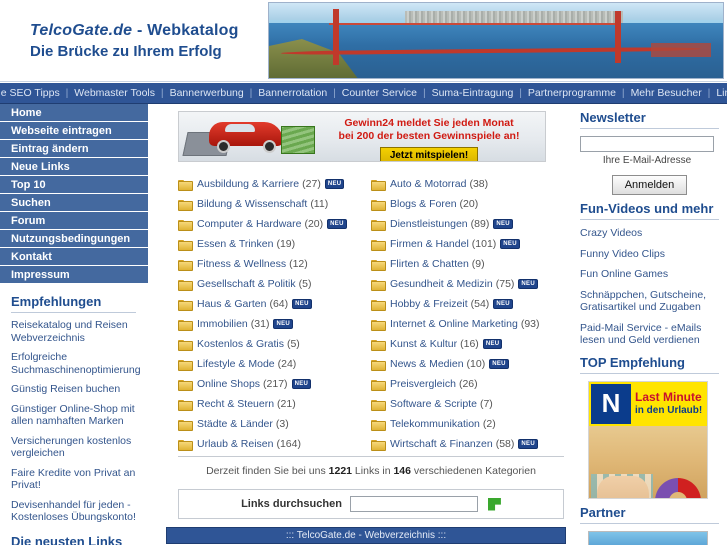  I want to click on sidebar-menu-link-7: Nutzungsbedingungen, so click(74, 239).